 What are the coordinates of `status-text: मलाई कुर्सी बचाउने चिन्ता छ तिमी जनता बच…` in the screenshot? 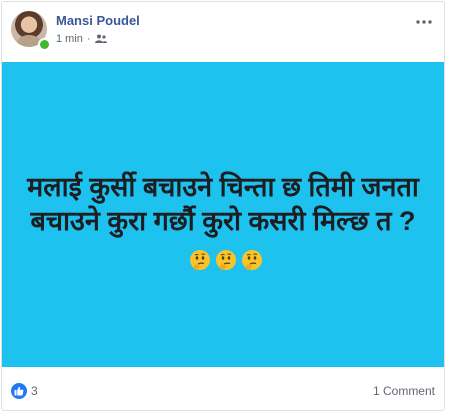 It's located at (223, 203).